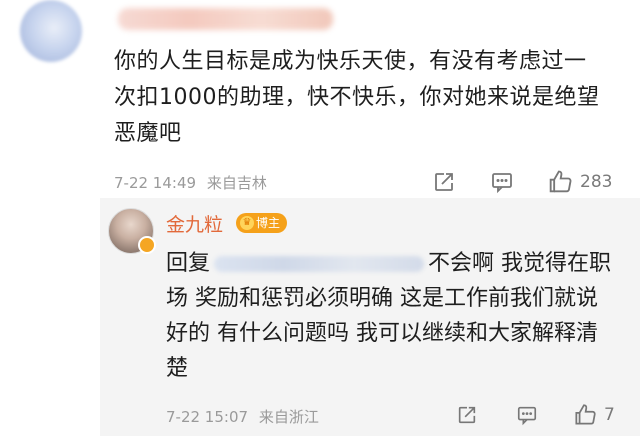 The height and width of the screenshot is (436, 640). I want to click on comment-like-button: 283, so click(579, 182).